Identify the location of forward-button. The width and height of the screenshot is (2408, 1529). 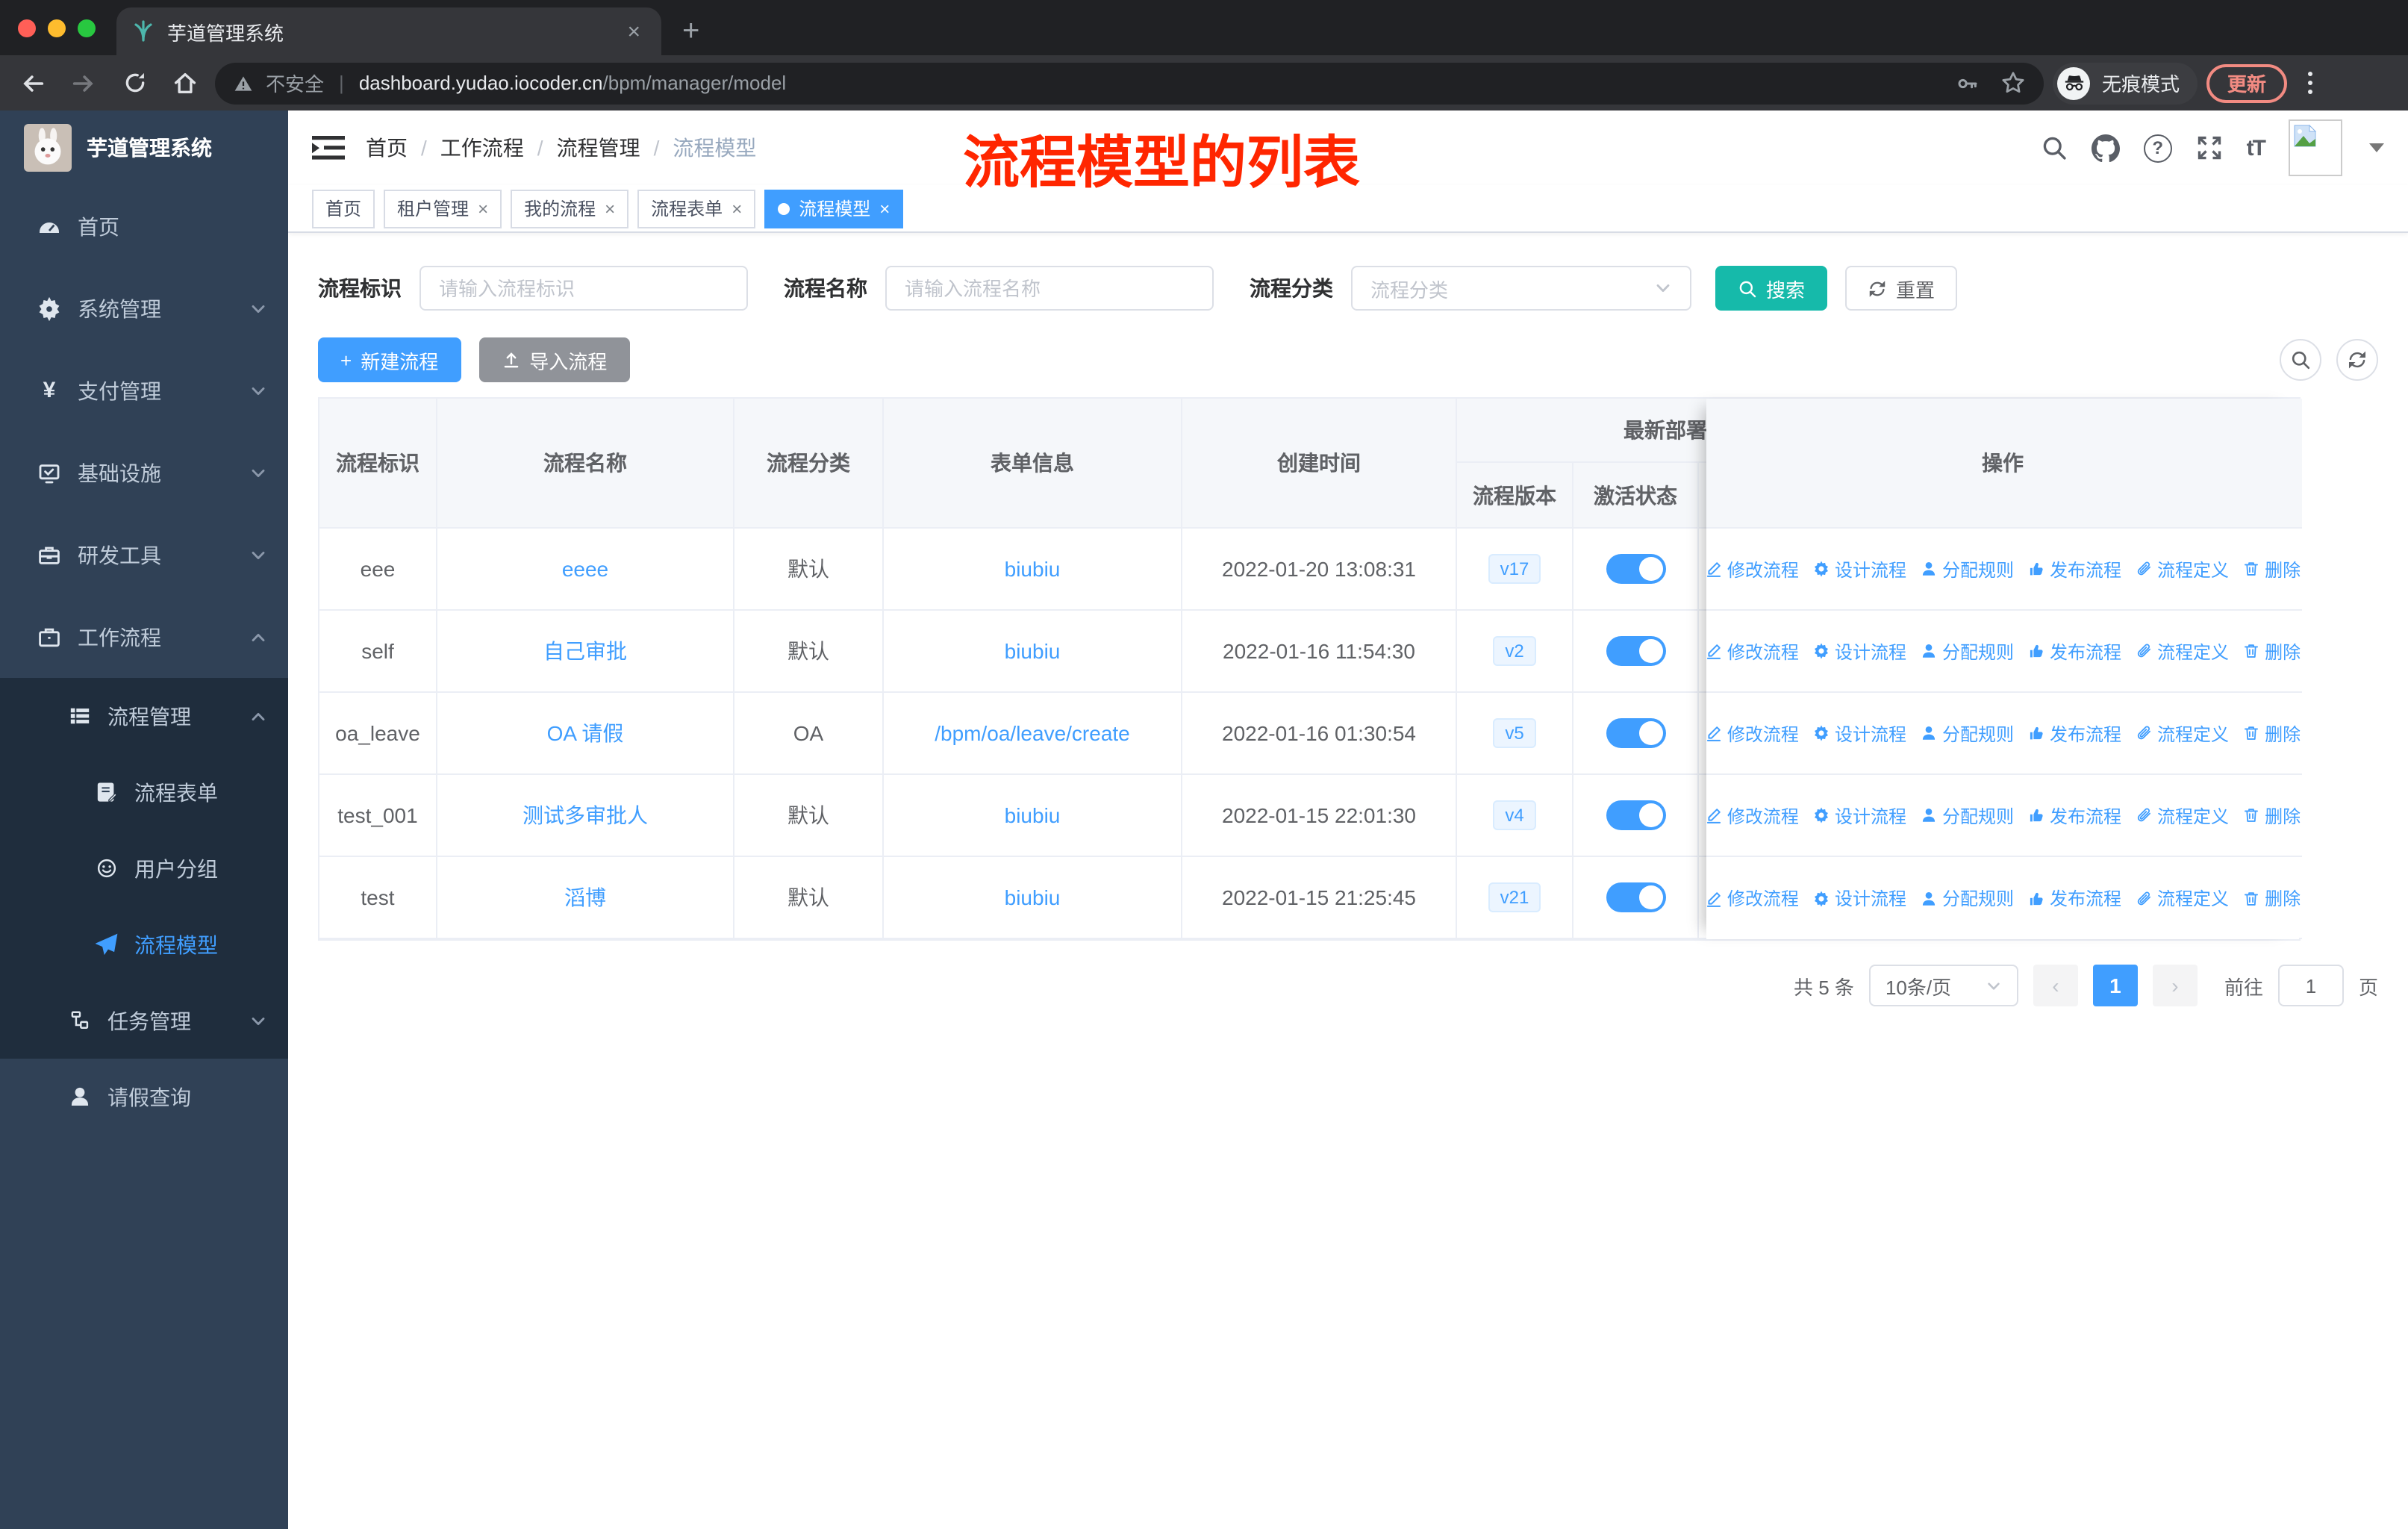
(84, 83).